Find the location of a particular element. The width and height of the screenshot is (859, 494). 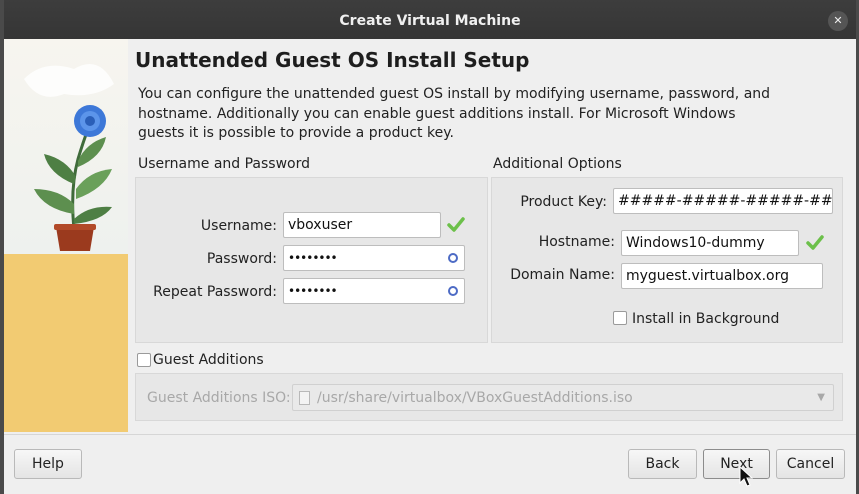

close-icon: ✕ is located at coordinates (838, 20).